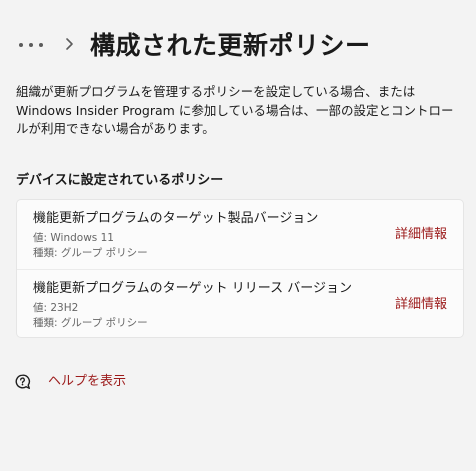 This screenshot has width=476, height=471. Describe the element at coordinates (69, 44) in the screenshot. I see `chevron-right-icon` at that location.